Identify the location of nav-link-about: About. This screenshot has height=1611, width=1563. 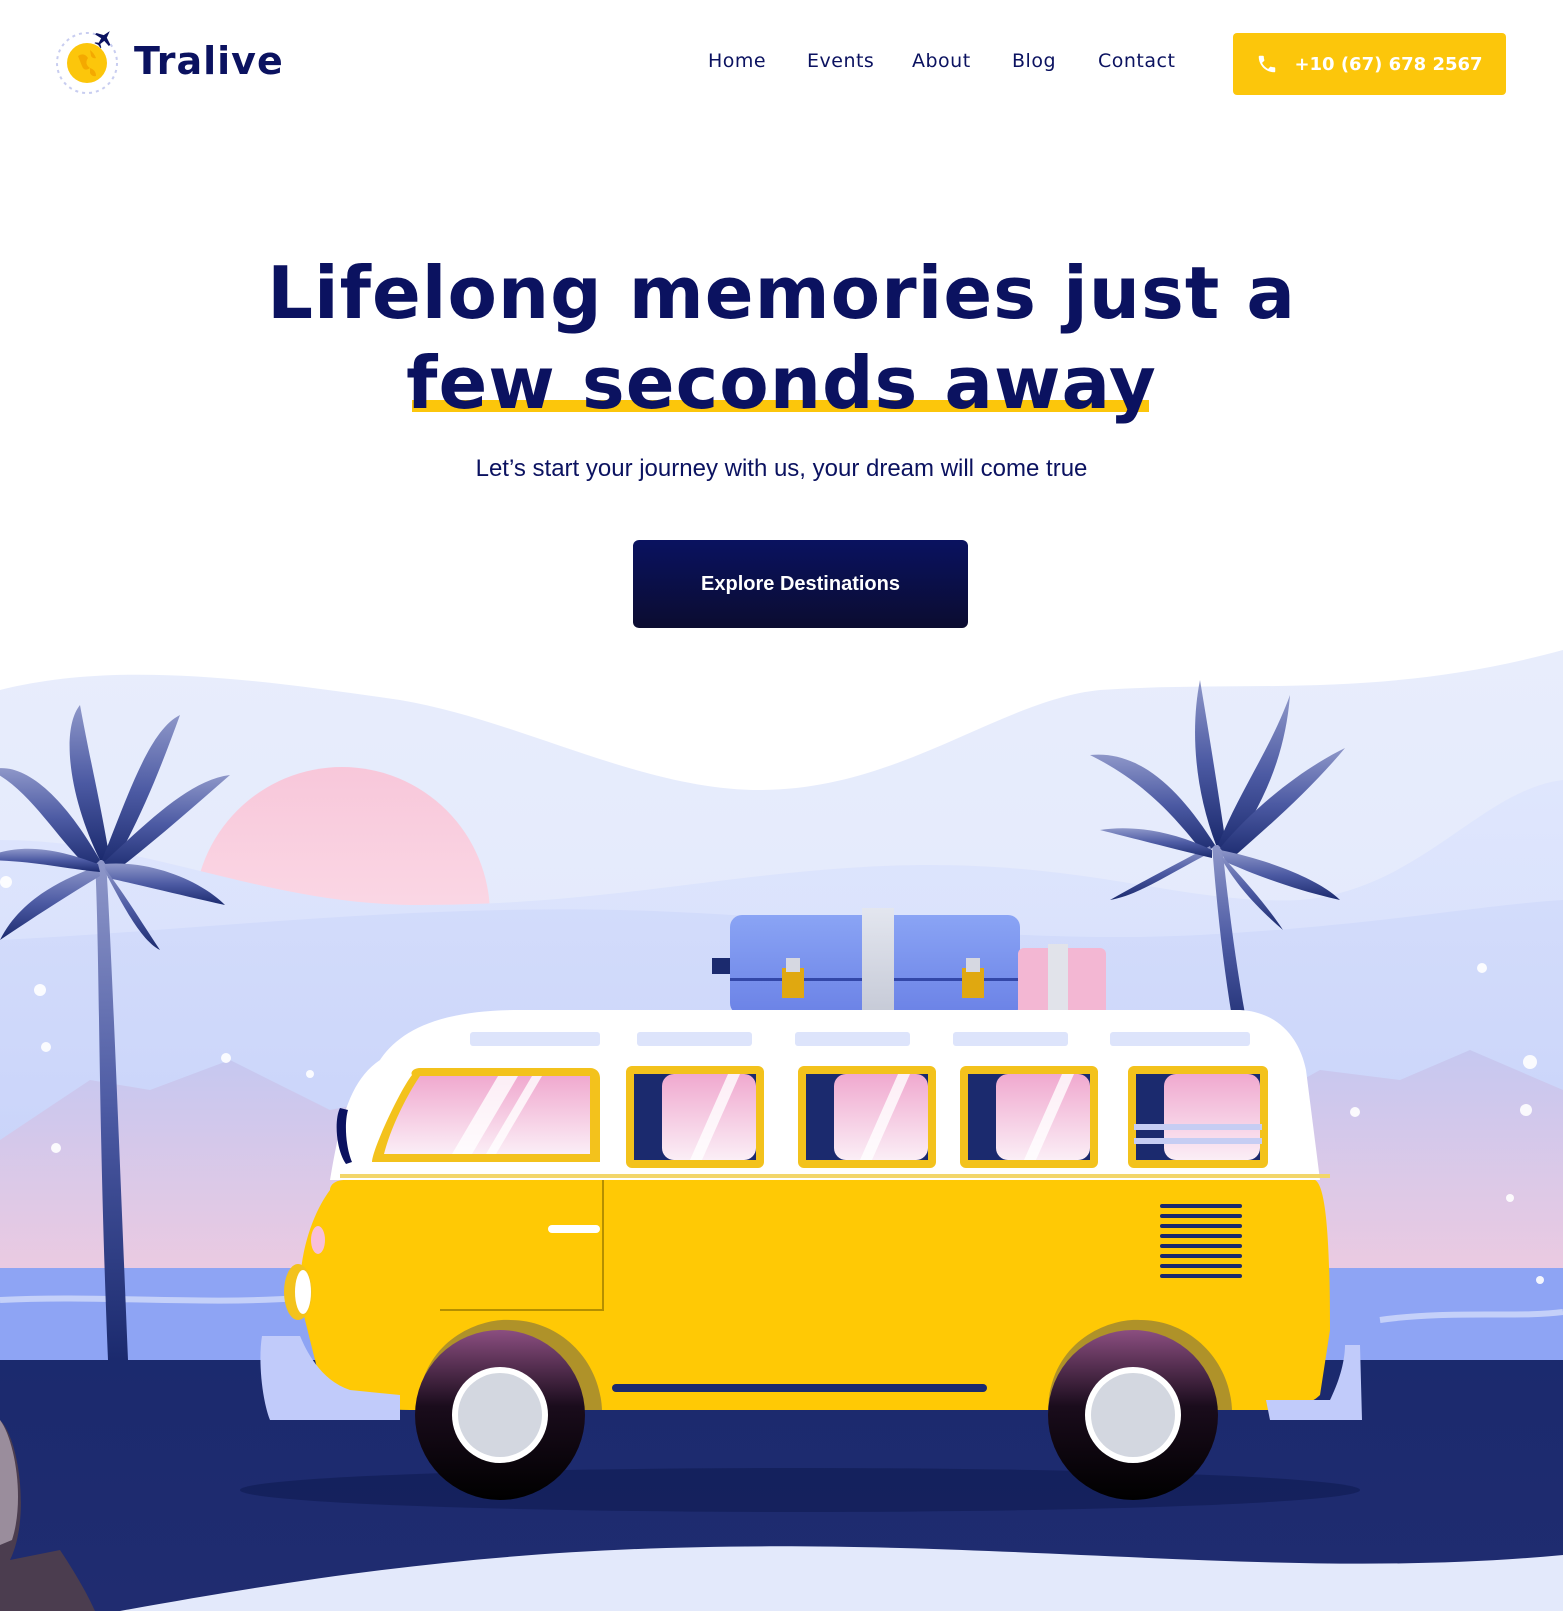
(941, 61).